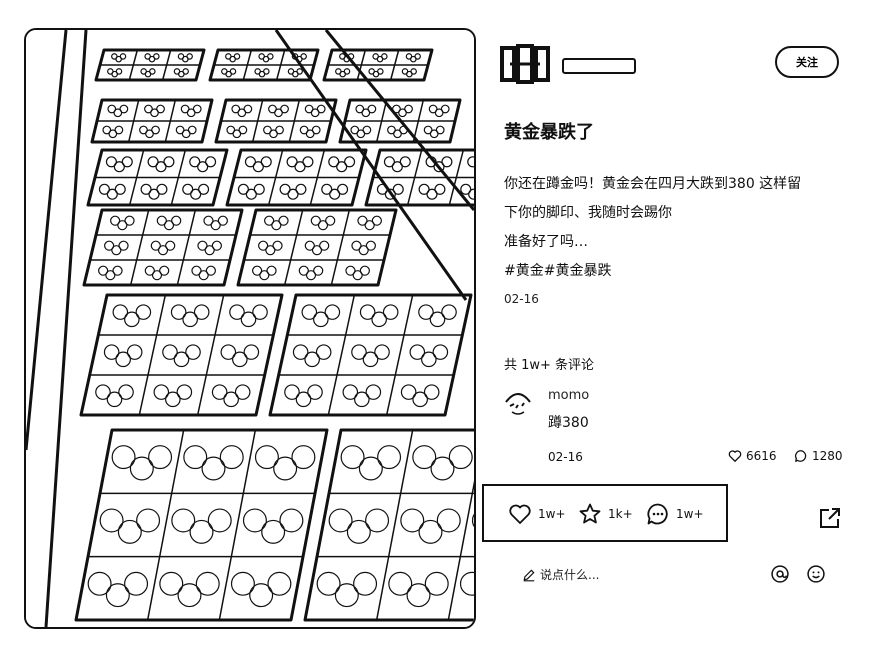 Image resolution: width=890 pixels, height=648 pixels. I want to click on post-body-line: 下你的脚印、我随时会踢你, so click(588, 213).